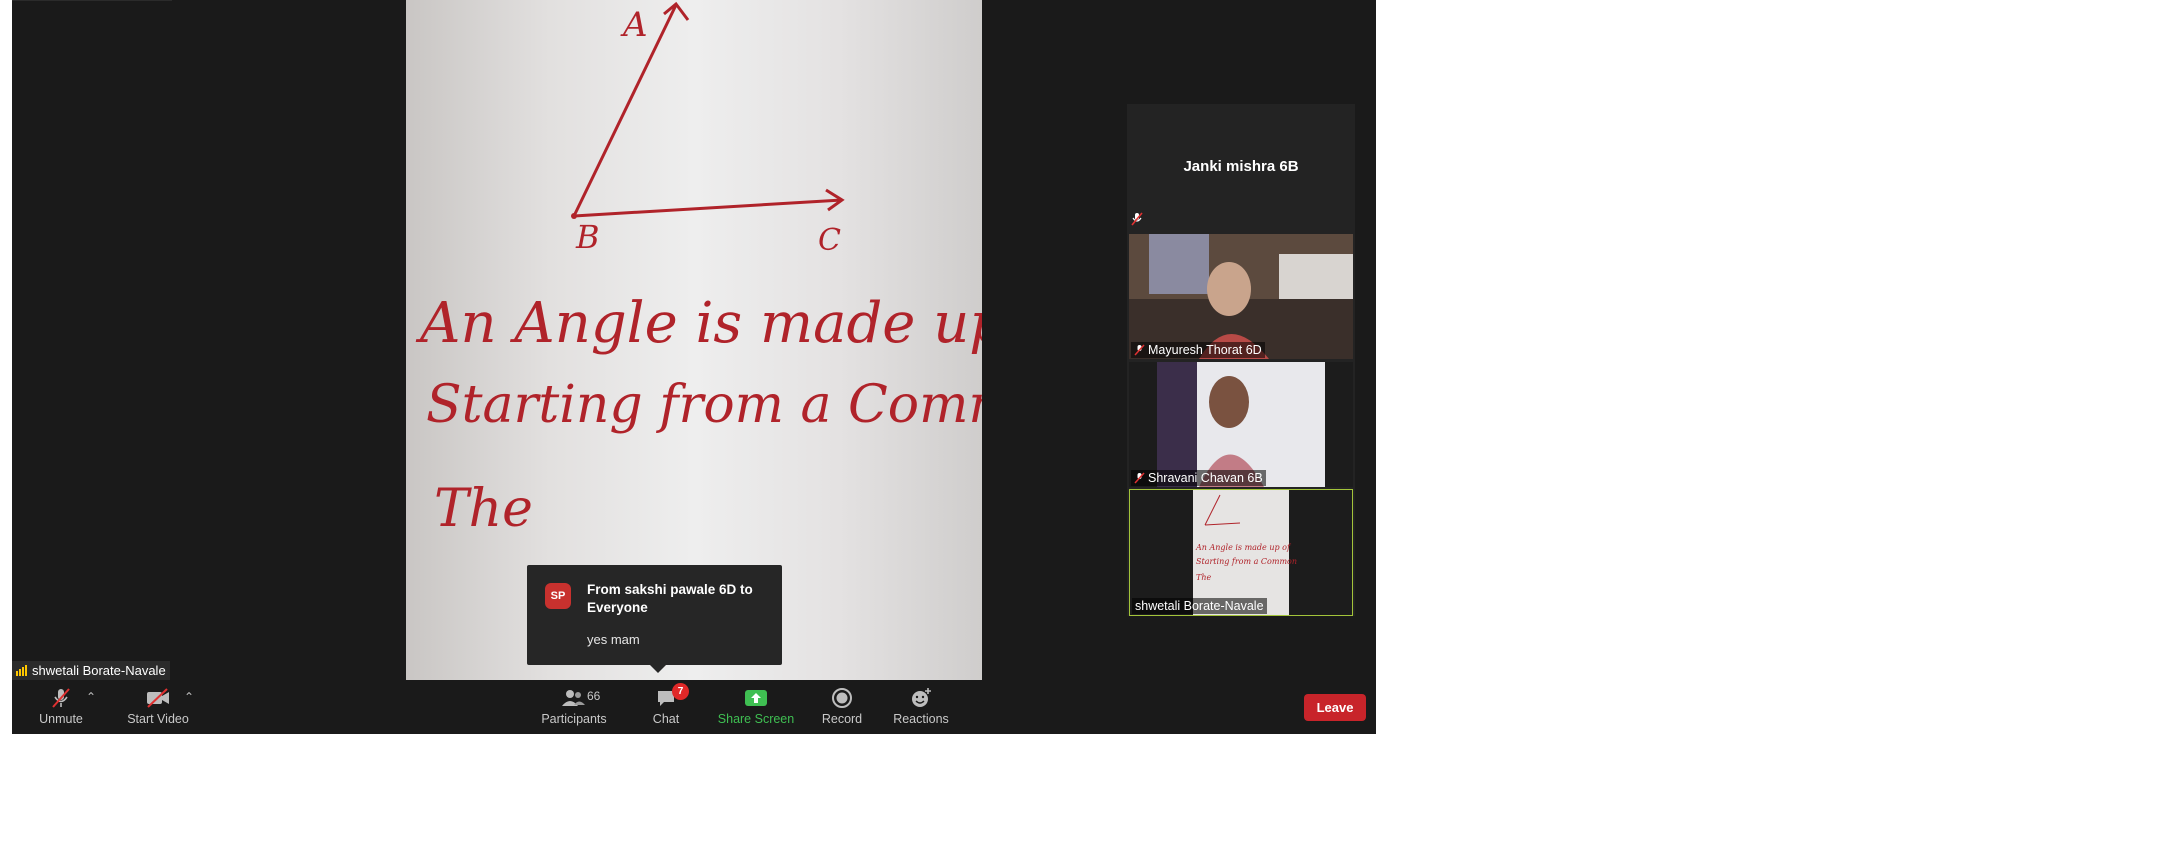 Image resolution: width=2158 pixels, height=868 pixels. What do you see at coordinates (1241, 166) in the screenshot?
I see `participant-name-janki: Janki mishra 6B` at bounding box center [1241, 166].